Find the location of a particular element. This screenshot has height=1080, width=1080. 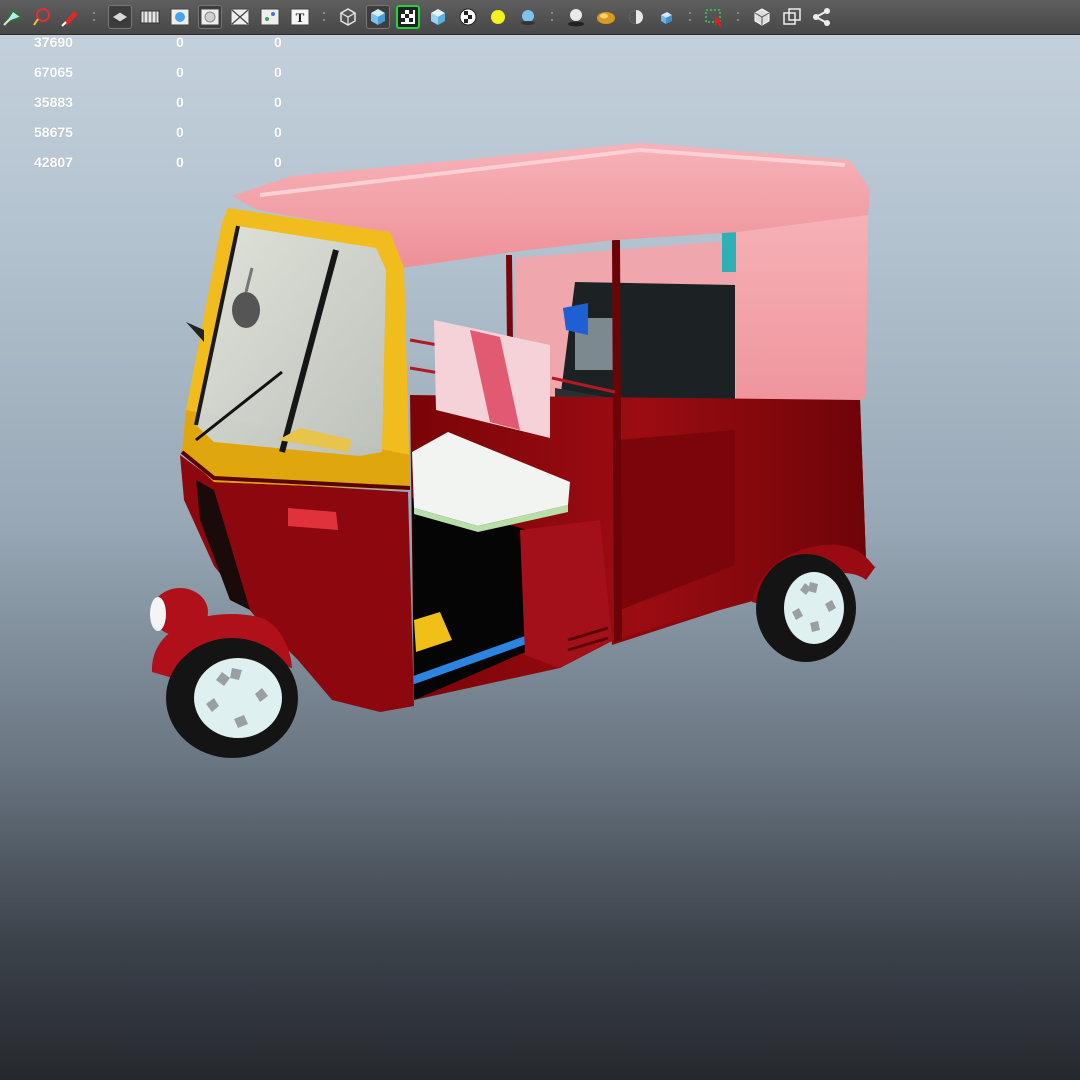

text-icon: T is located at coordinates (300, 17).